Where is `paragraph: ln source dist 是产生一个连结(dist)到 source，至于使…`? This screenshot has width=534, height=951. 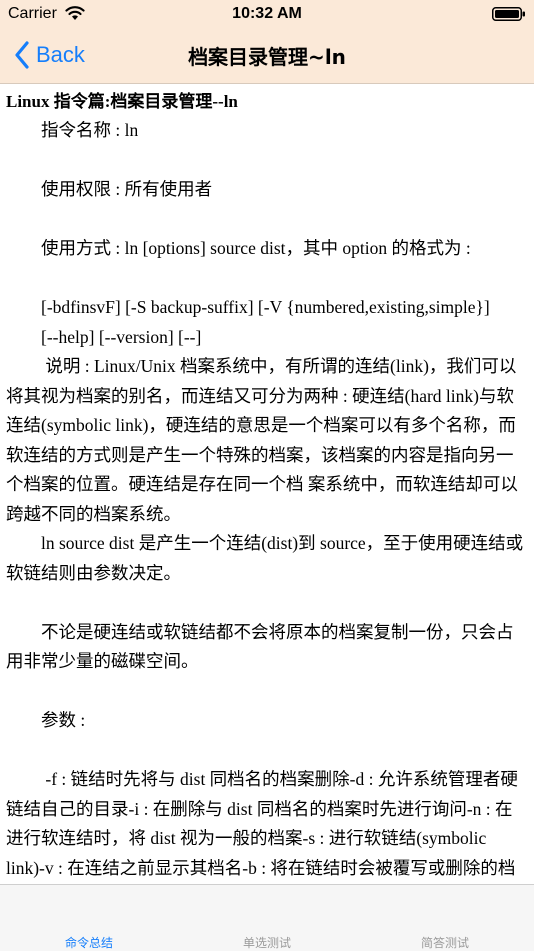 paragraph: ln source dist 是产生一个连结(dist)到 source，至于使… is located at coordinates (265, 558).